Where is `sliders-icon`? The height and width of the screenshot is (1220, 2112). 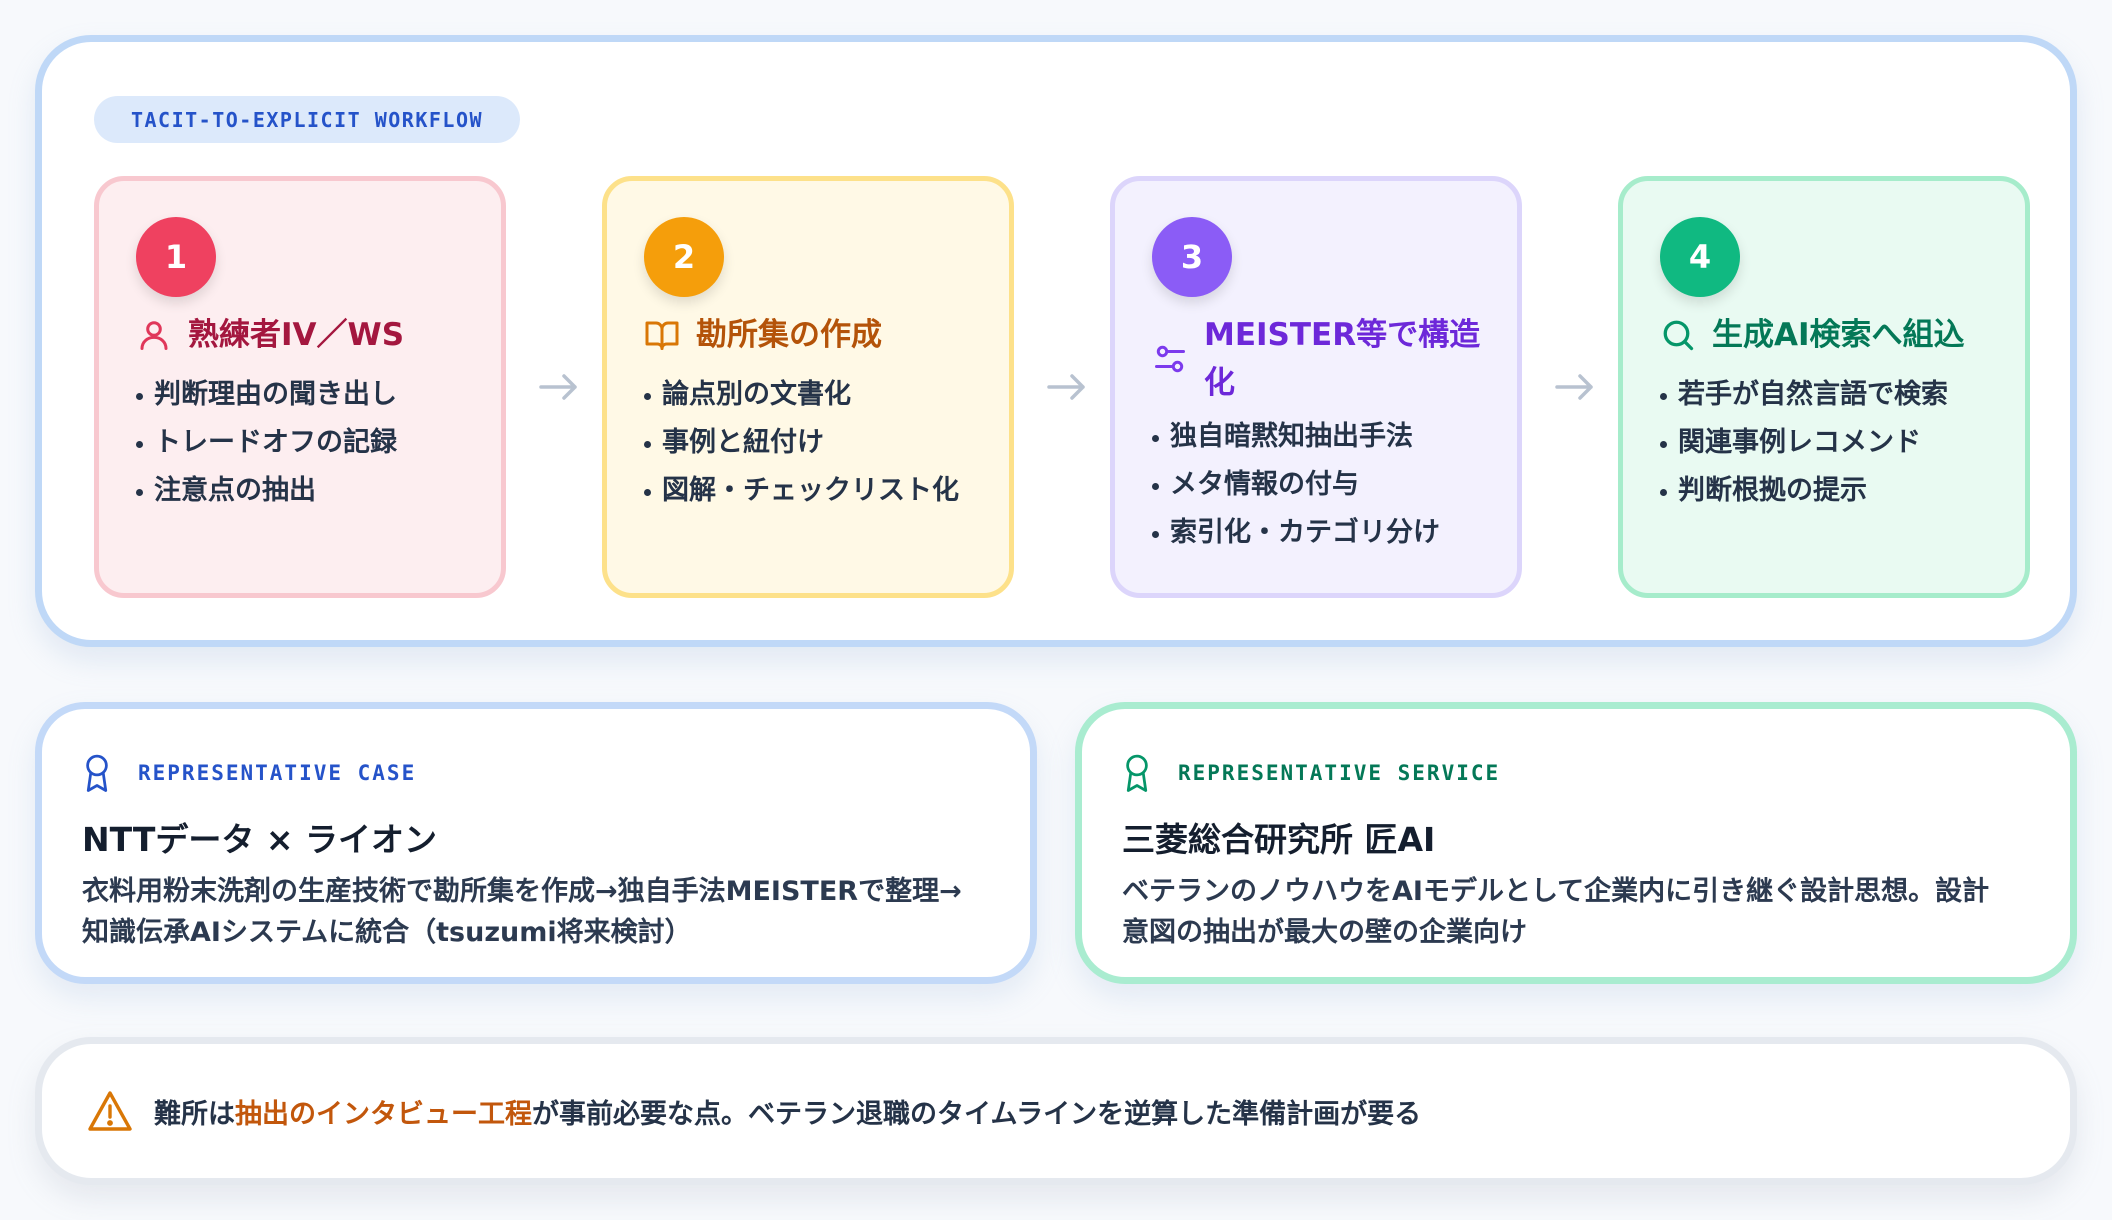
sliders-icon is located at coordinates (1170, 359).